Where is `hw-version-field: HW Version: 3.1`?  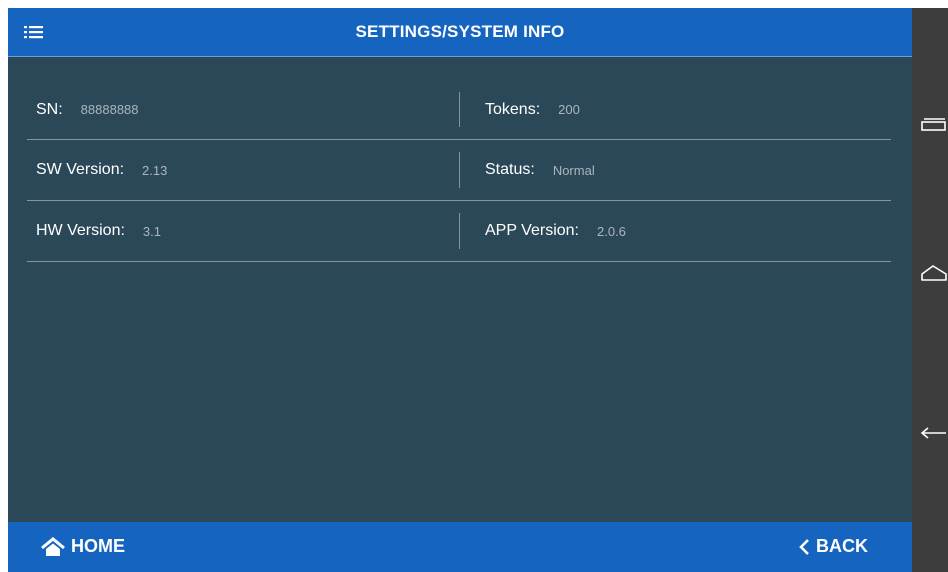
hw-version-field: HW Version: 3.1 is located at coordinates (98, 231).